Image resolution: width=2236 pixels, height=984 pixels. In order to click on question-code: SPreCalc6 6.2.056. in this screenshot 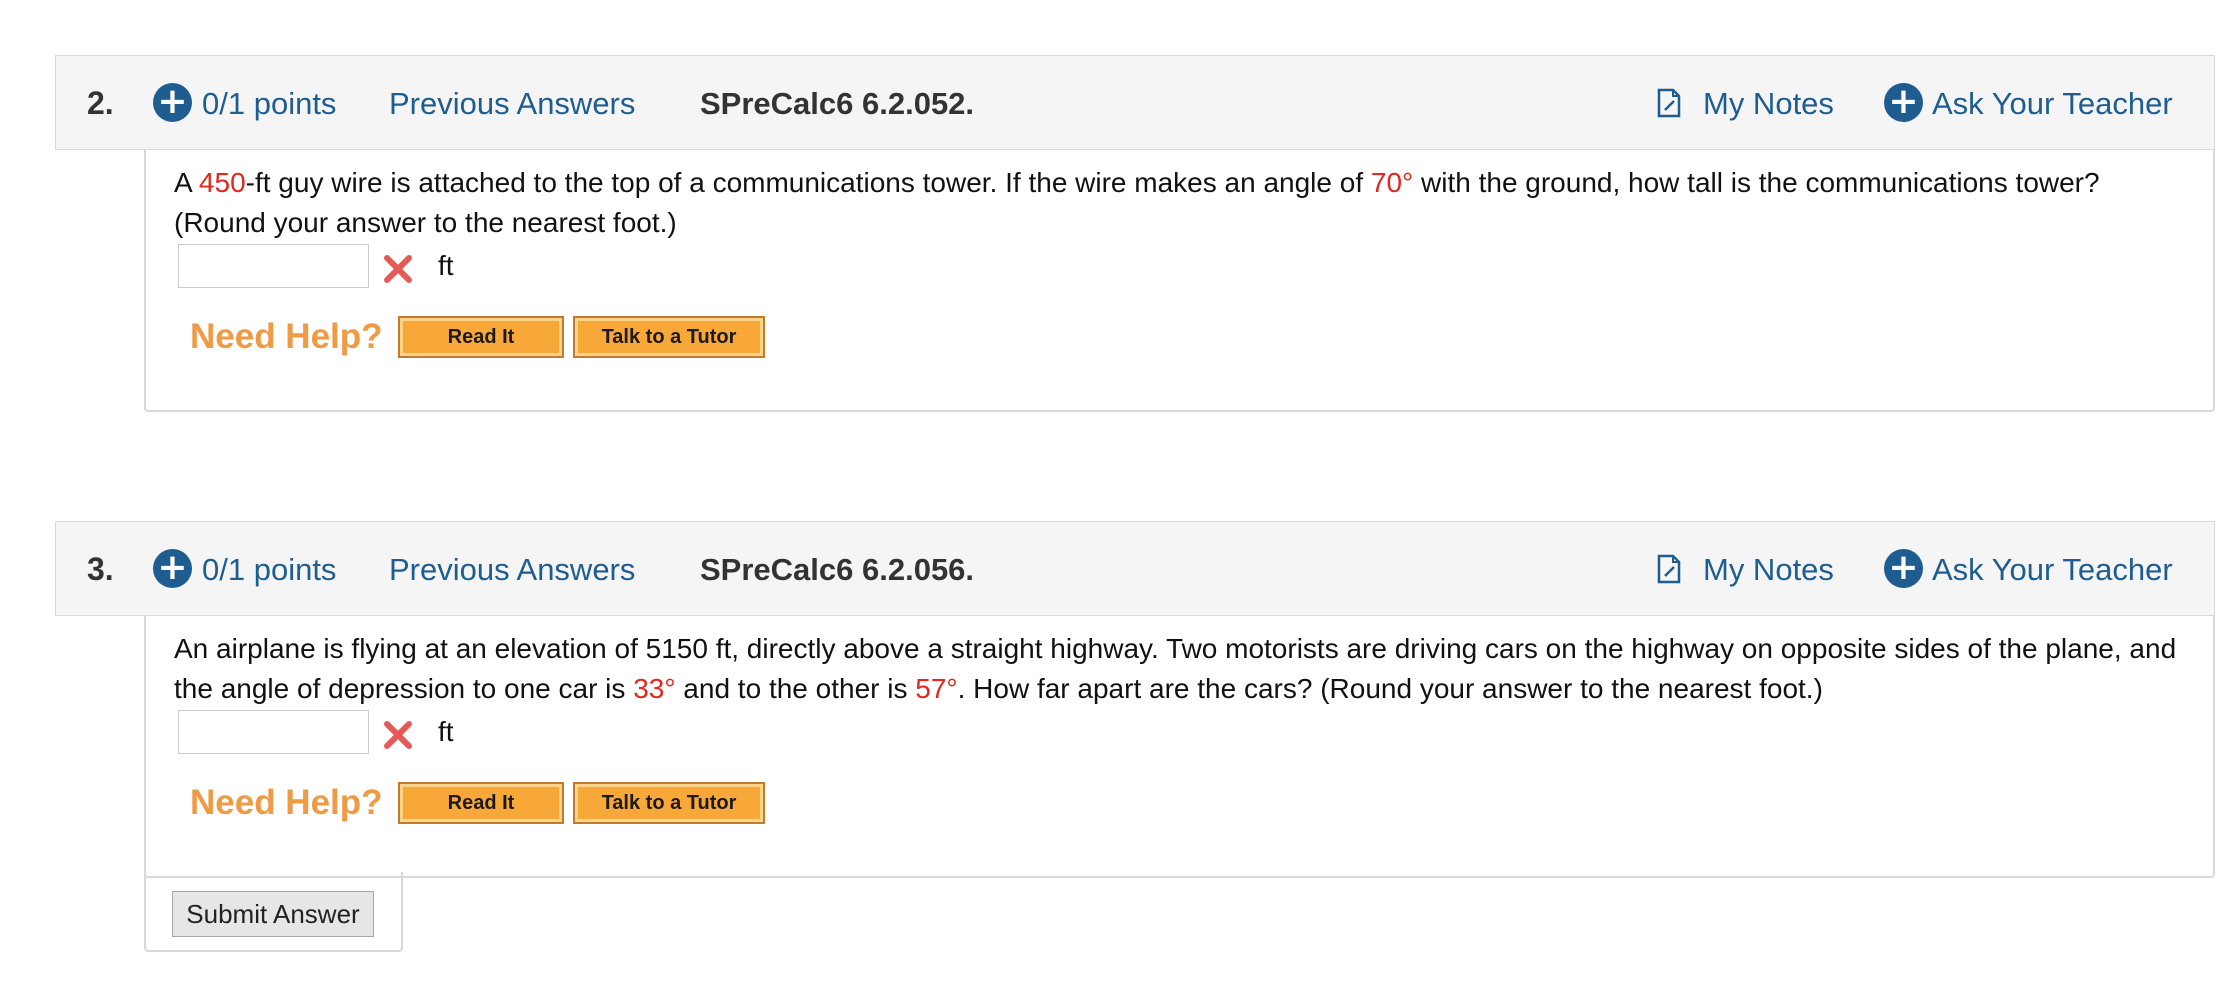, I will do `click(837, 569)`.